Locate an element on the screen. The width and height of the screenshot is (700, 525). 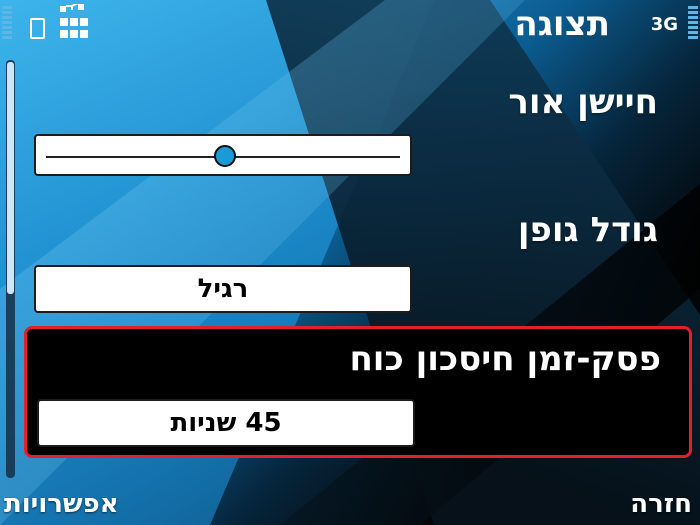
light-sensor-slider is located at coordinates (223, 155).